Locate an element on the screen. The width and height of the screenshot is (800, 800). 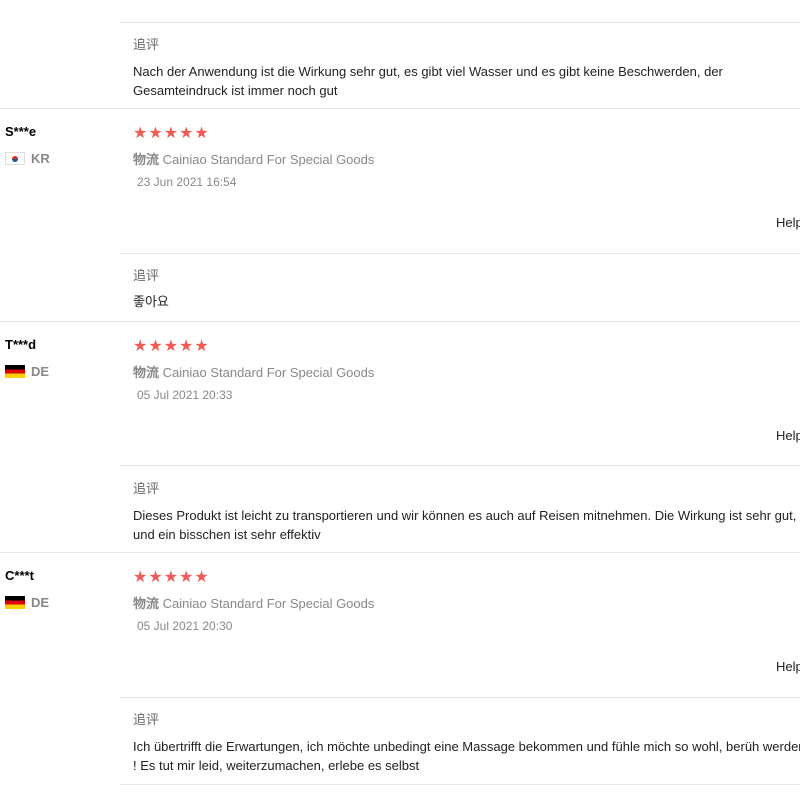
reviewer-name: T***d is located at coordinates (21, 344).